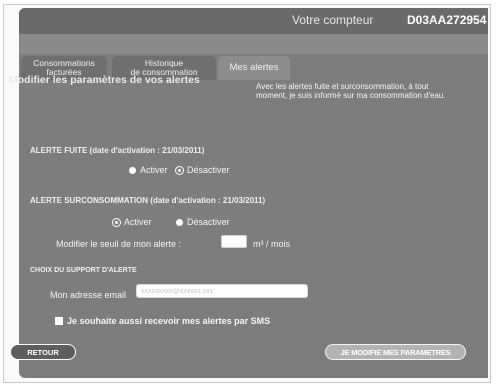  Describe the element at coordinates (88, 295) in the screenshot. I see `email-label: Mon adresse email` at that location.